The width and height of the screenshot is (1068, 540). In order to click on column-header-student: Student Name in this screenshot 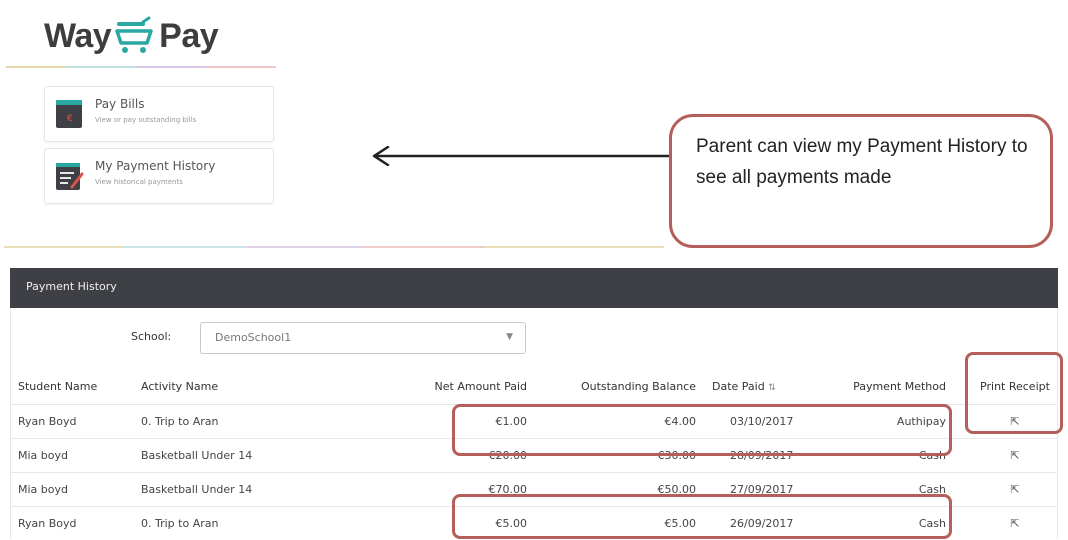, I will do `click(57, 386)`.